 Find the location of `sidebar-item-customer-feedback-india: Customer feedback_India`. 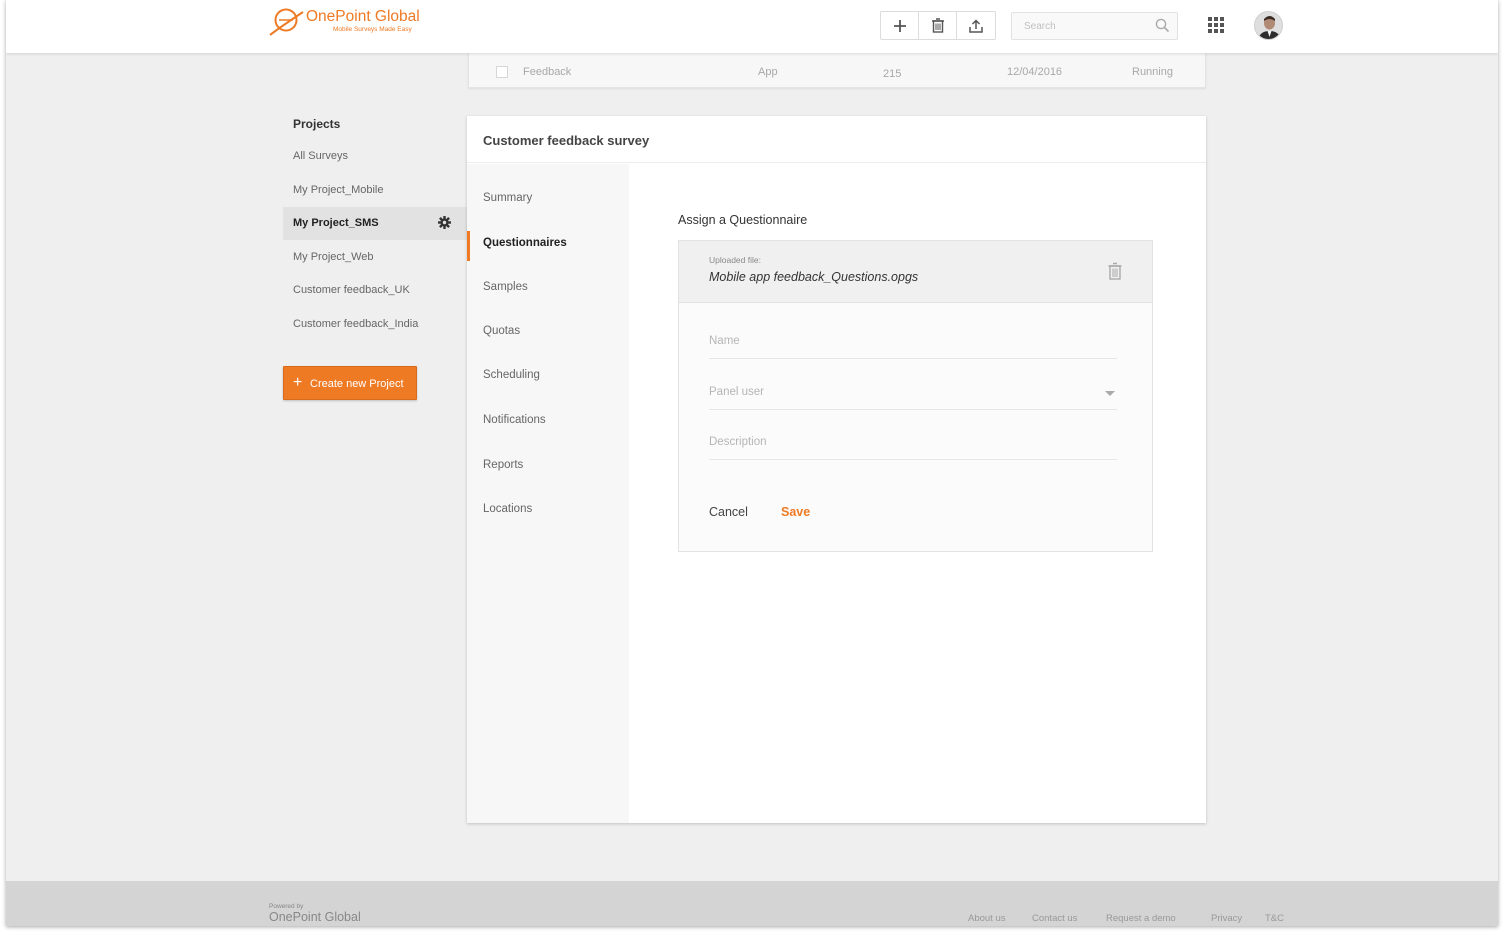

sidebar-item-customer-feedback-india: Customer feedback_India is located at coordinates (375, 324).